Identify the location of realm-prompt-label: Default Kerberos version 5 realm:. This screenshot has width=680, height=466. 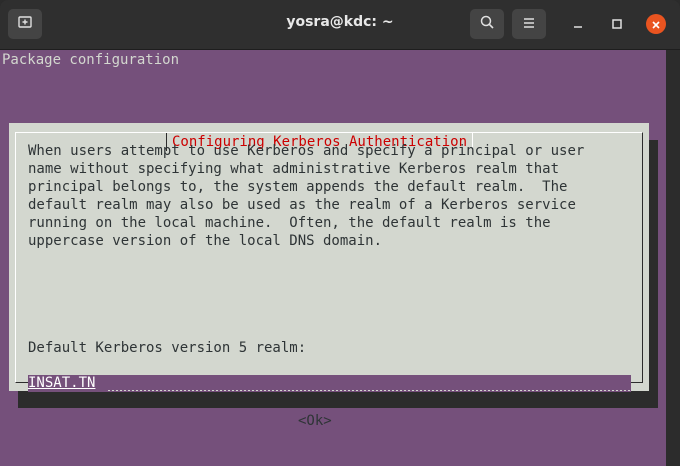
(167, 348).